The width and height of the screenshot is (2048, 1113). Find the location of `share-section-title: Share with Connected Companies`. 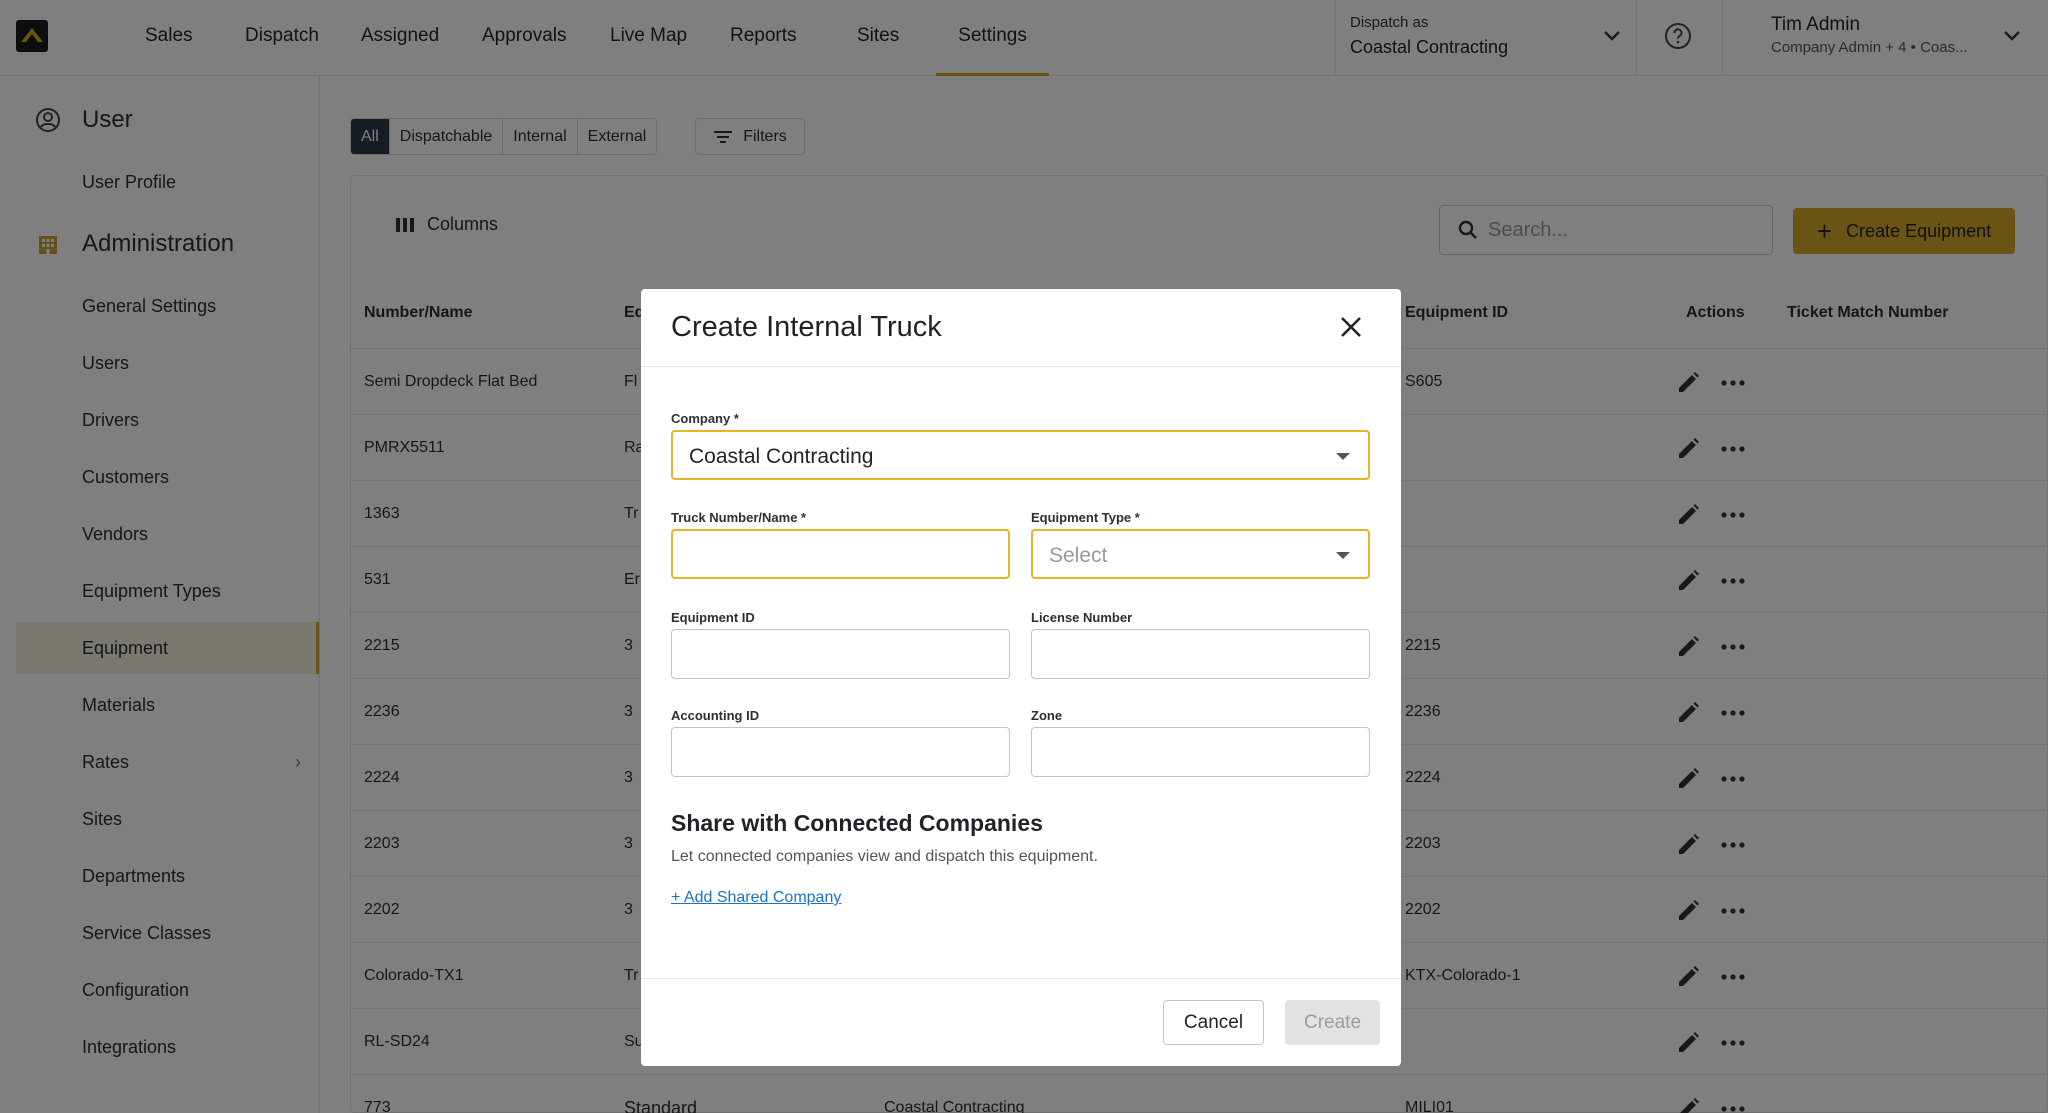

share-section-title: Share with Connected Companies is located at coordinates (857, 823).